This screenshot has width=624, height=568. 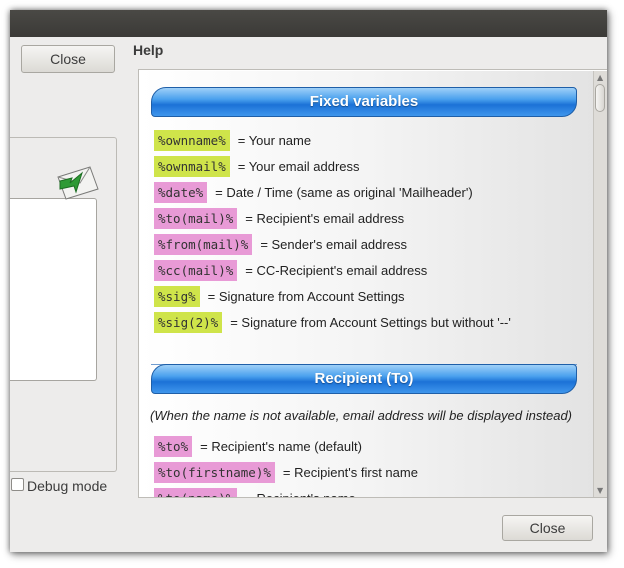 I want to click on variable-description: = Recipient's name, so click(x=300, y=492).